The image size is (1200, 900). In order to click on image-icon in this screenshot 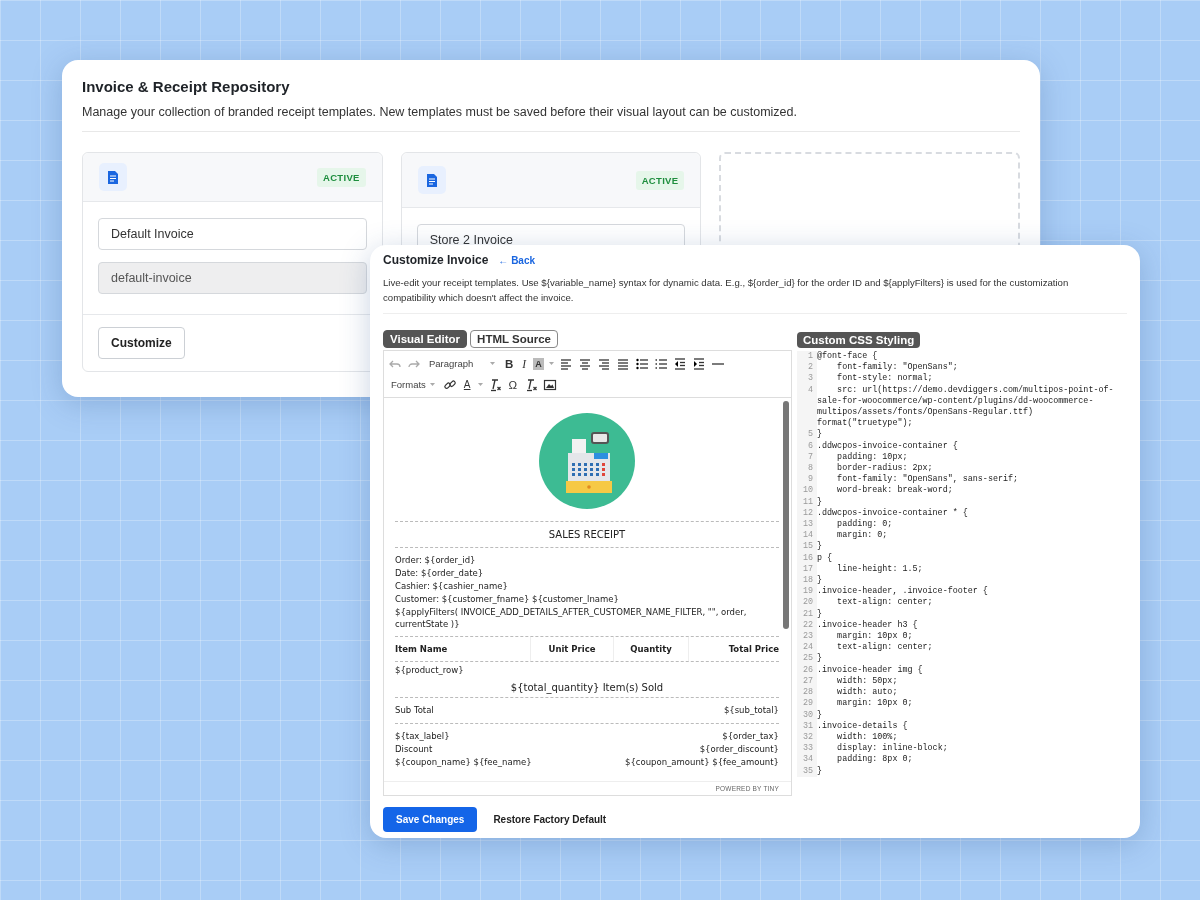, I will do `click(550, 384)`.